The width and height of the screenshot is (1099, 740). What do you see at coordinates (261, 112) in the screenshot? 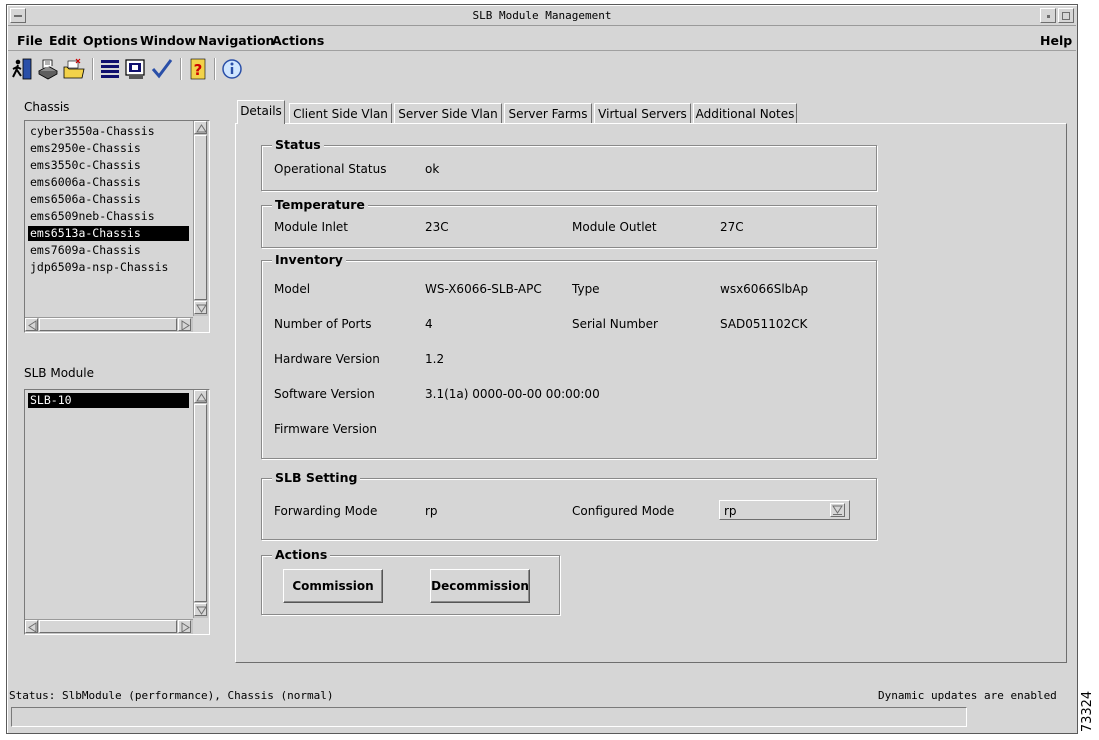
I see `tab-details: Details` at bounding box center [261, 112].